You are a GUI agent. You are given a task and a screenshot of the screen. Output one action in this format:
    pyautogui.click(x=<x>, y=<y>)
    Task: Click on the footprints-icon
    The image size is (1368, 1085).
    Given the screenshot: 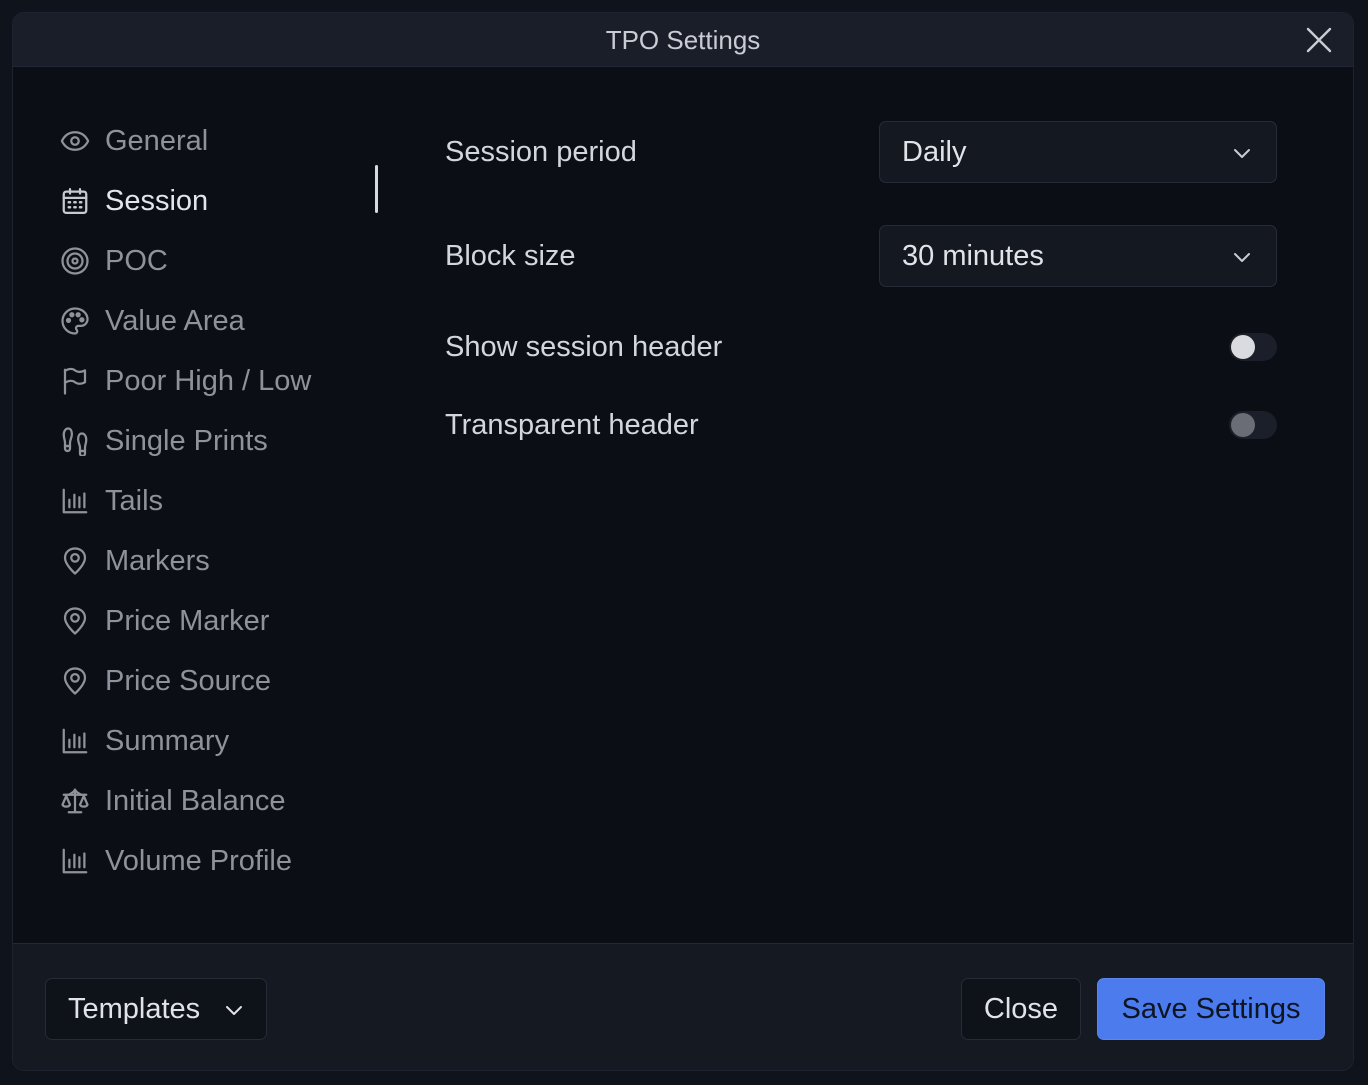 What is the action you would take?
    pyautogui.click(x=75, y=441)
    